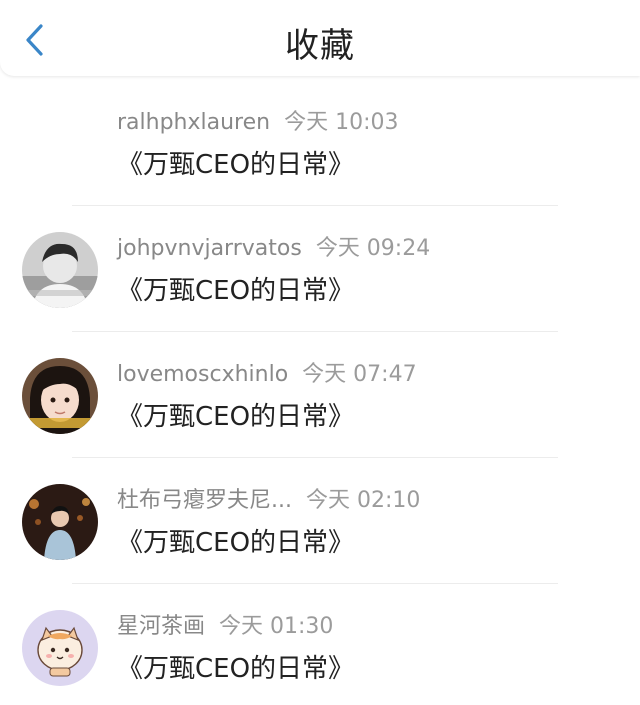 The width and height of the screenshot is (640, 705). I want to click on item-meta: 星河茶画 今天 01:30, so click(225, 624).